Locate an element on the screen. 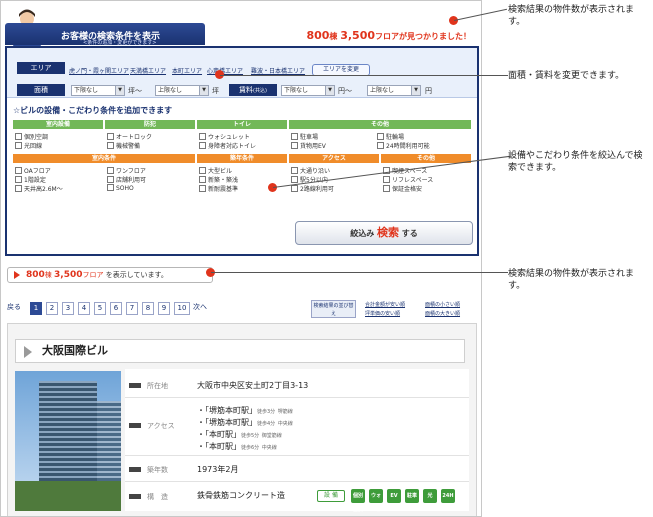  building-name: 大阪国際ビル is located at coordinates (240, 351).